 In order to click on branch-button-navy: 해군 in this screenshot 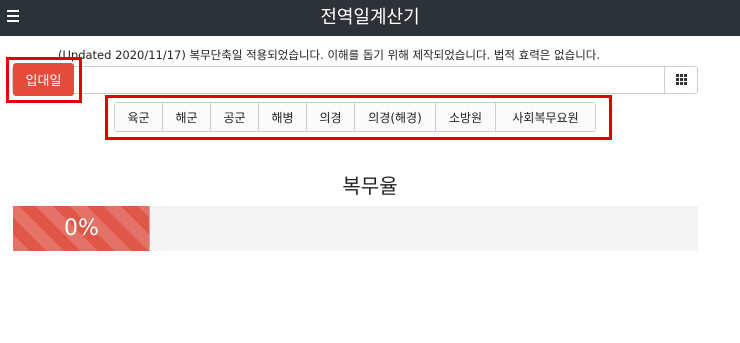, I will do `click(187, 117)`.